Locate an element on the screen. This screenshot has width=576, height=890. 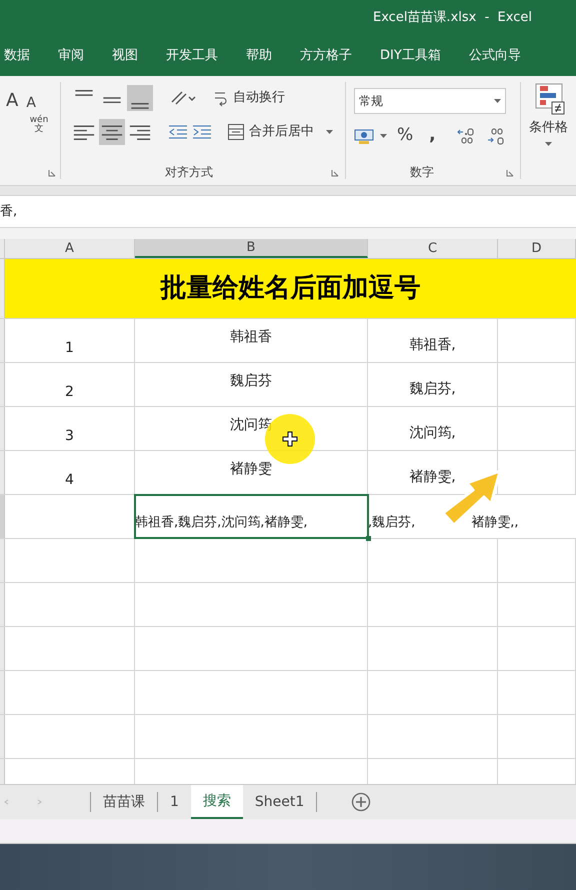
grow-font-button: A is located at coordinates (12, 101).